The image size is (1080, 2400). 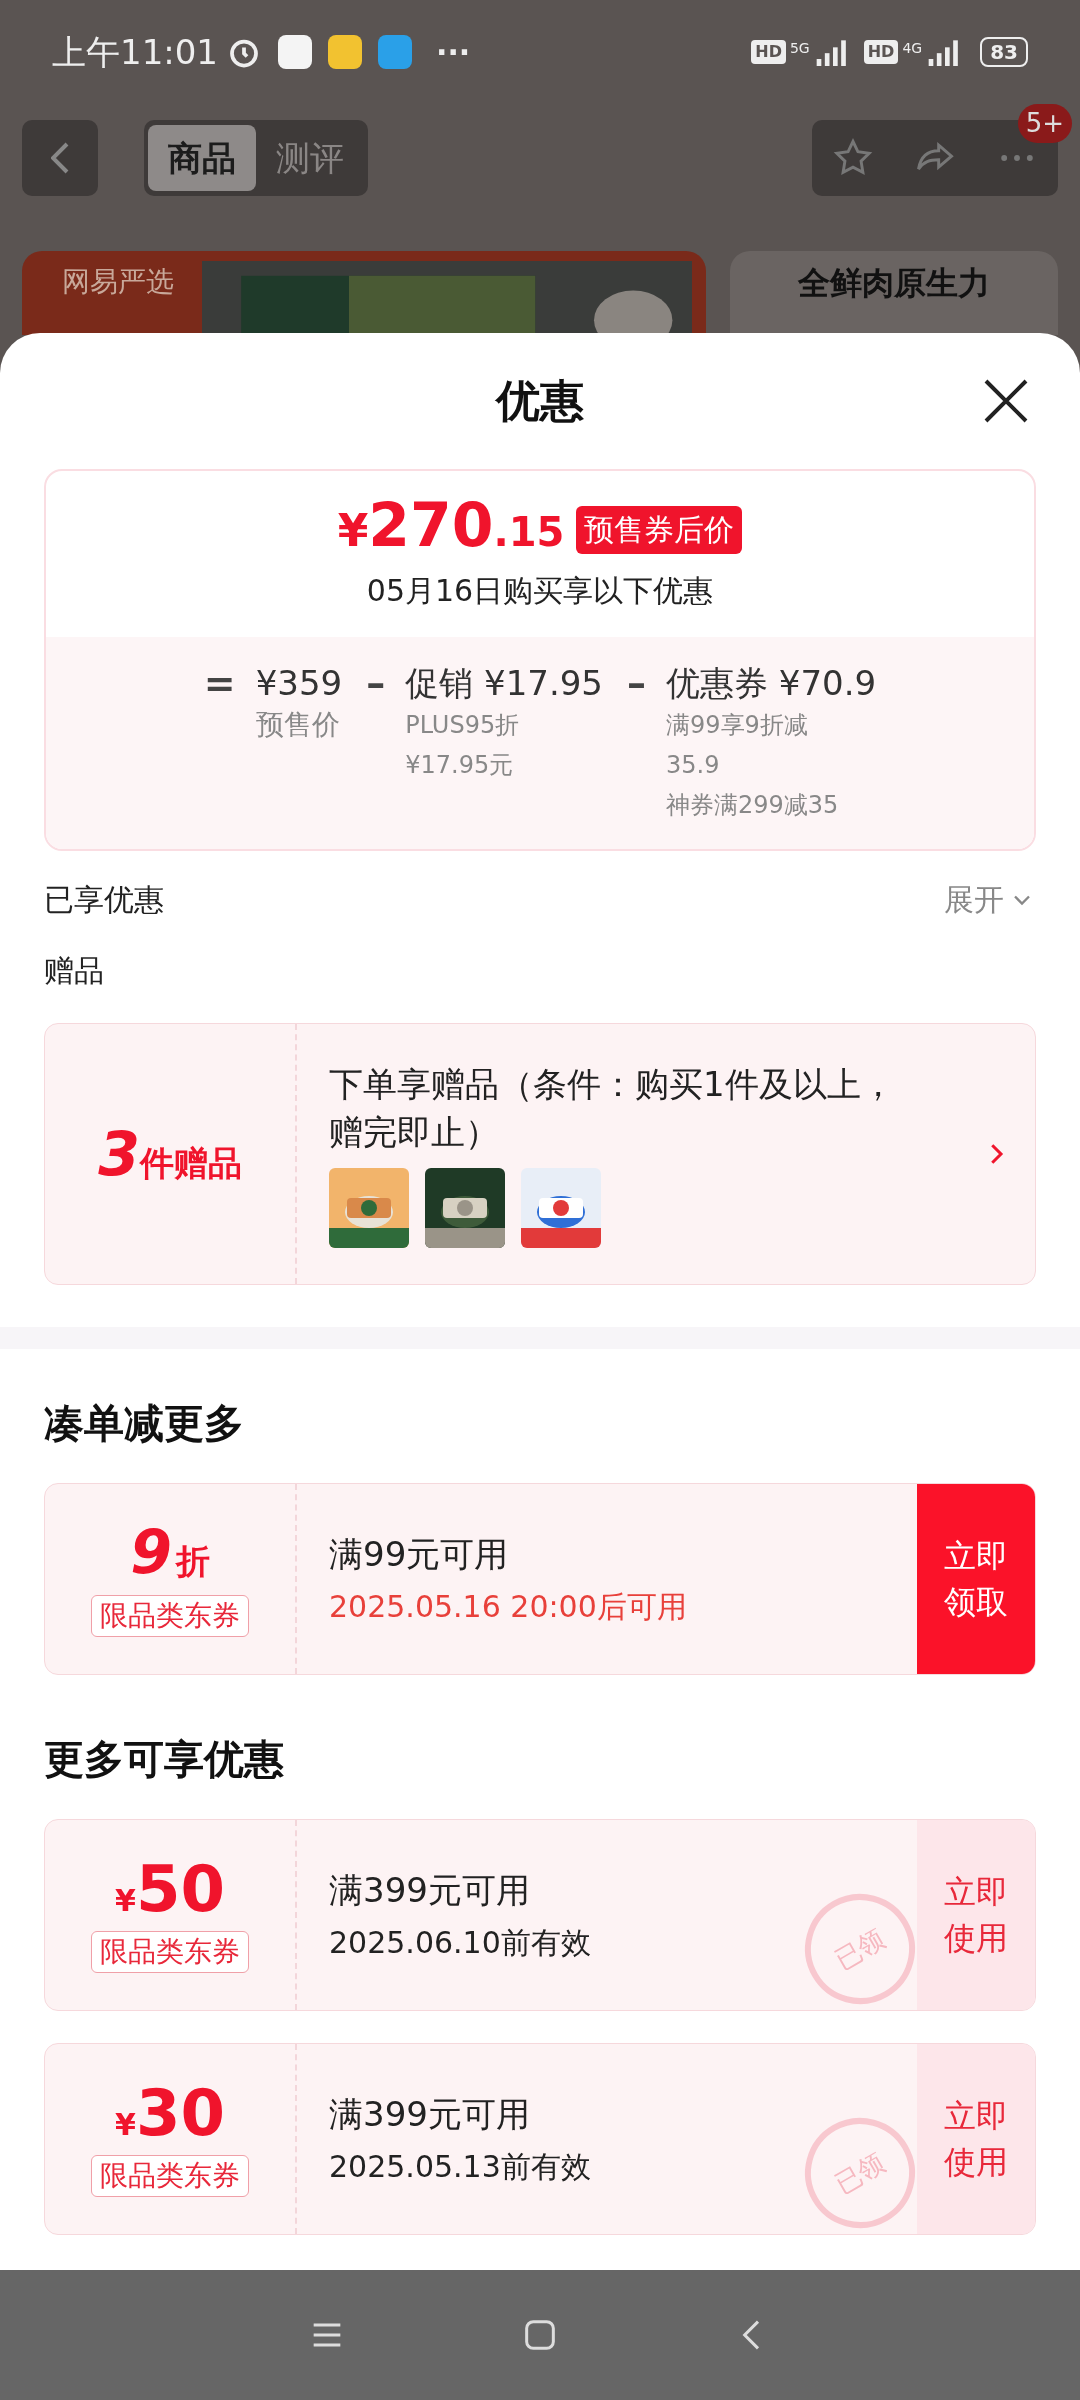 I want to click on purchase-note: 05月16日购买享以下优惠, so click(x=540, y=591).